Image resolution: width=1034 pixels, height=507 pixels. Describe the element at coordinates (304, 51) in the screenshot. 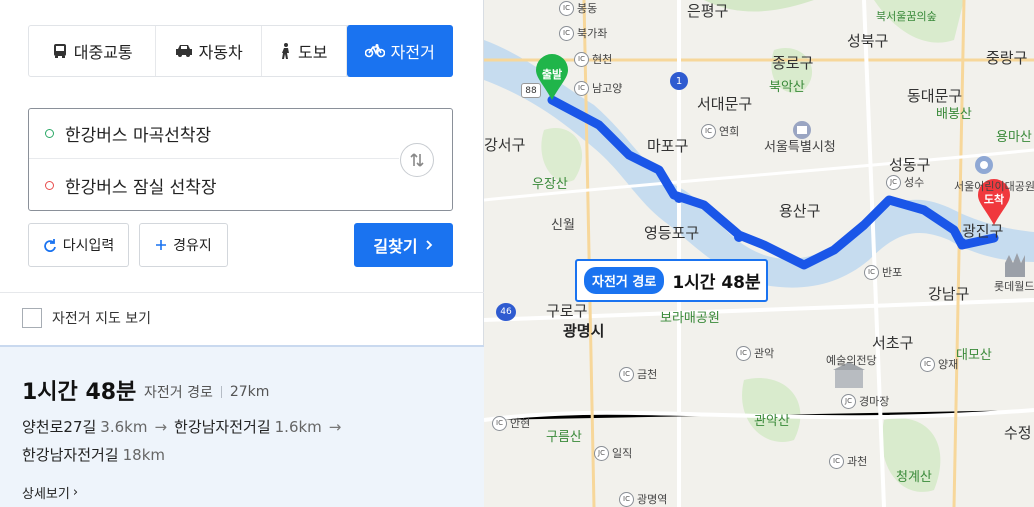

I see `tab-walk: 도보` at that location.